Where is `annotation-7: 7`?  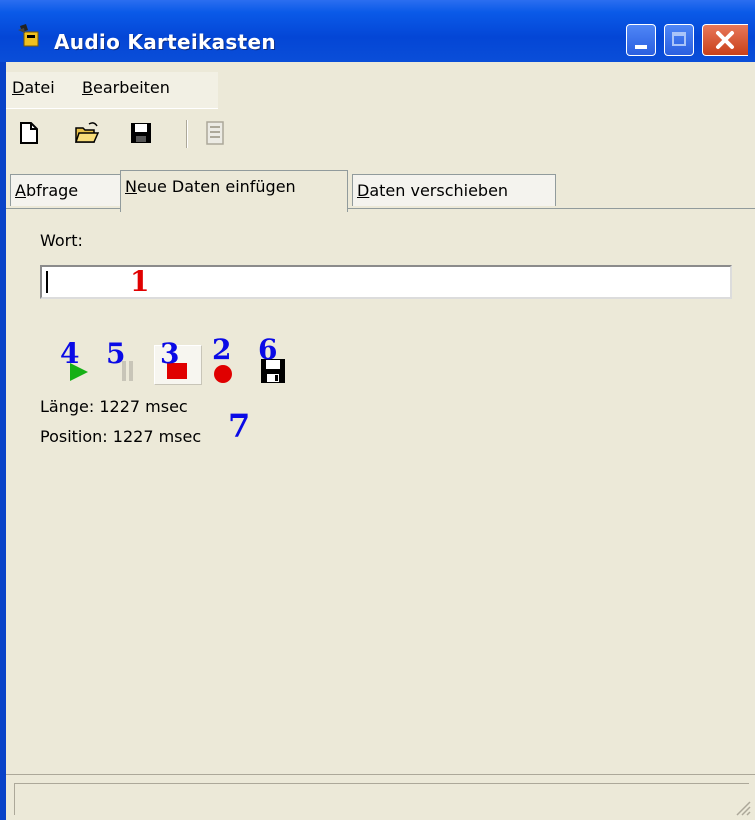 annotation-7: 7 is located at coordinates (239, 426).